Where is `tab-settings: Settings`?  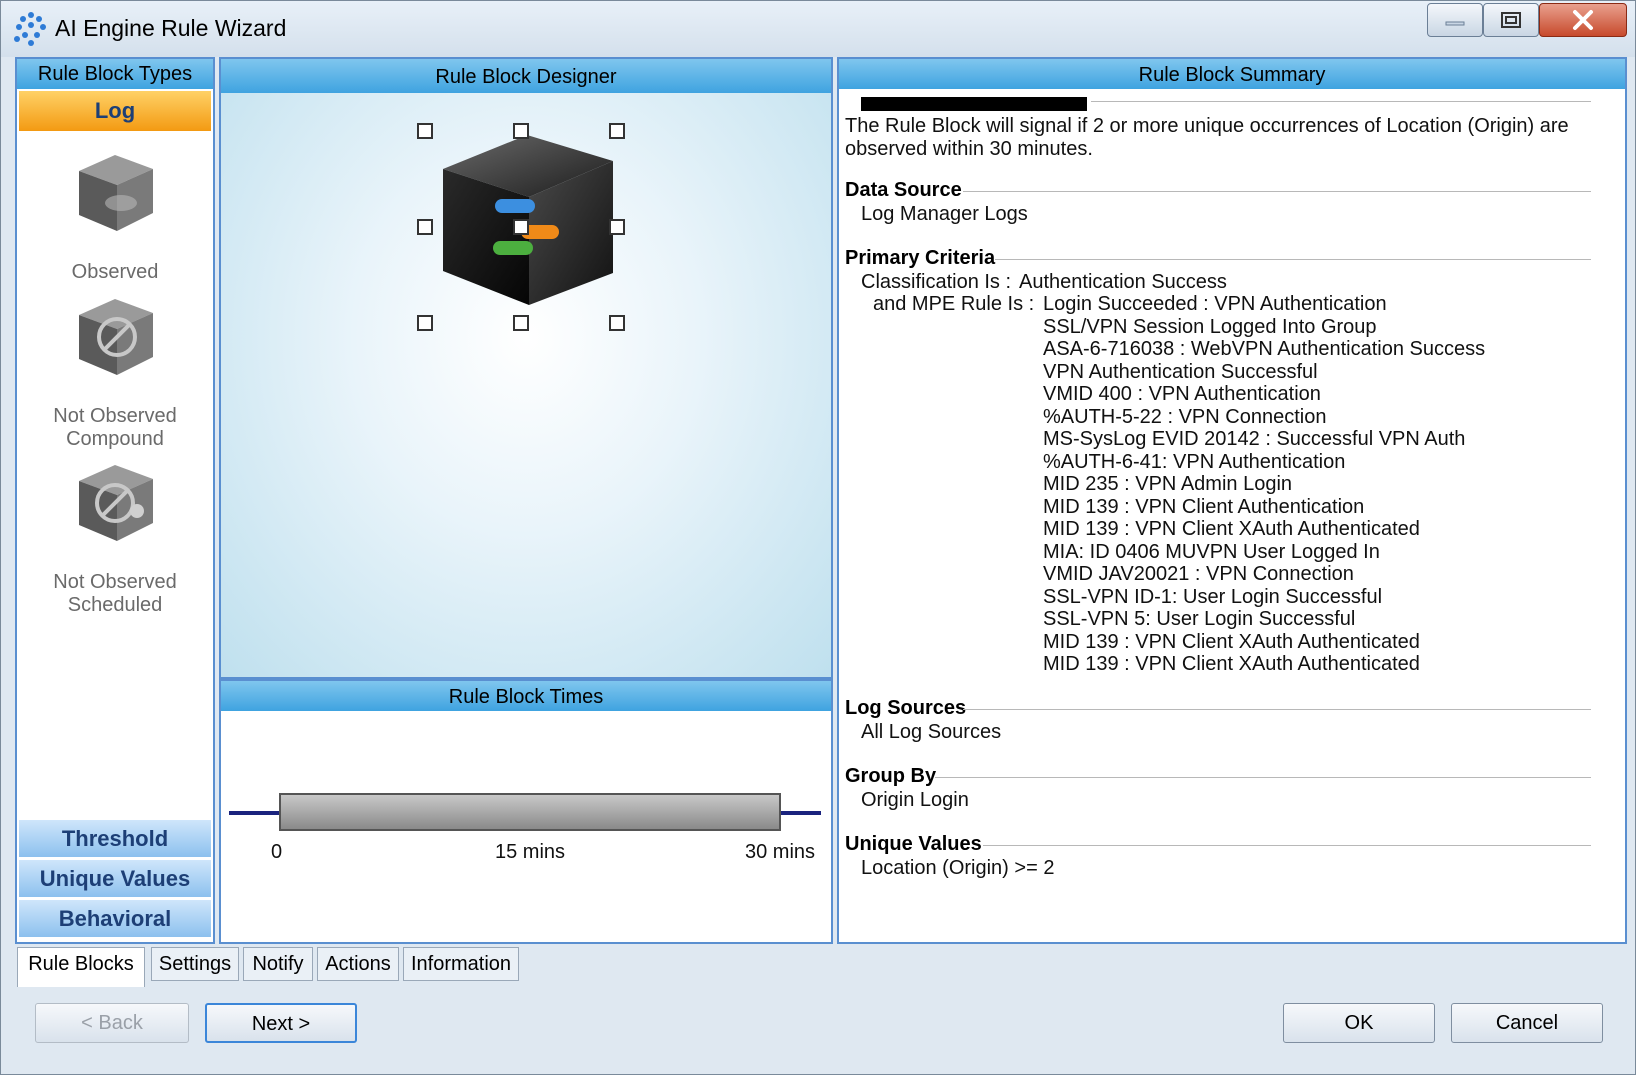 tab-settings: Settings is located at coordinates (195, 964).